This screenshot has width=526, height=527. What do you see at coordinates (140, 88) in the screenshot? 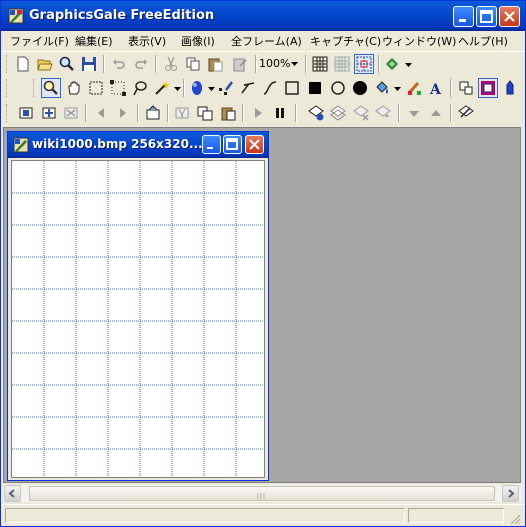
I see `lasso-tool` at bounding box center [140, 88].